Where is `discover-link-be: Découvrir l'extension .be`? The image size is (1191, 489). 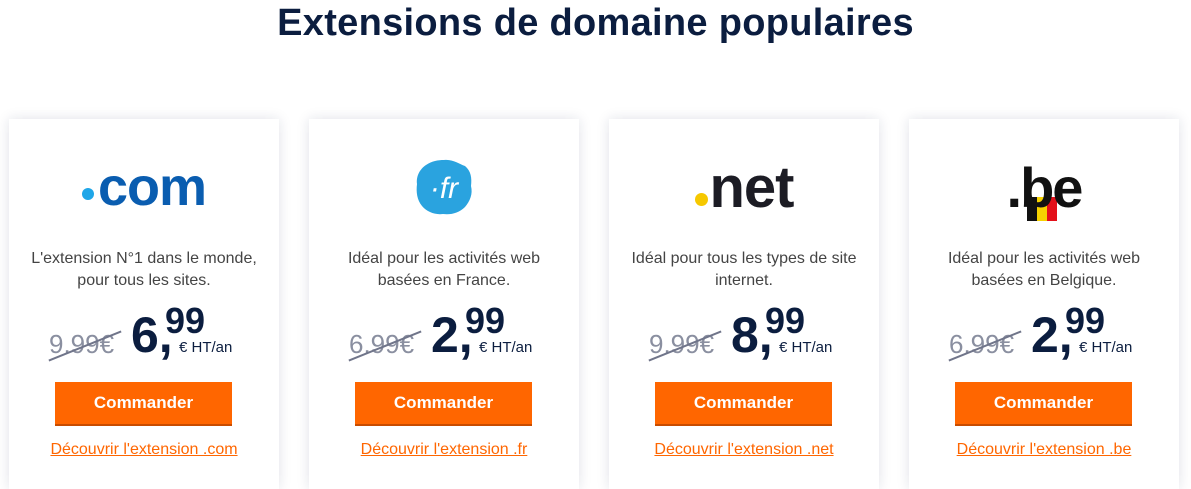 discover-link-be: Découvrir l'extension .be is located at coordinates (1044, 450).